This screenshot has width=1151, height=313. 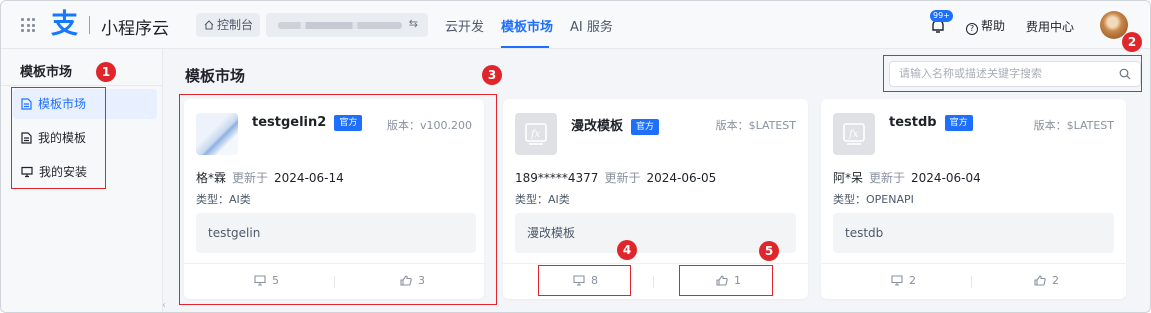 What do you see at coordinates (26, 138) in the screenshot?
I see `document-icon` at bounding box center [26, 138].